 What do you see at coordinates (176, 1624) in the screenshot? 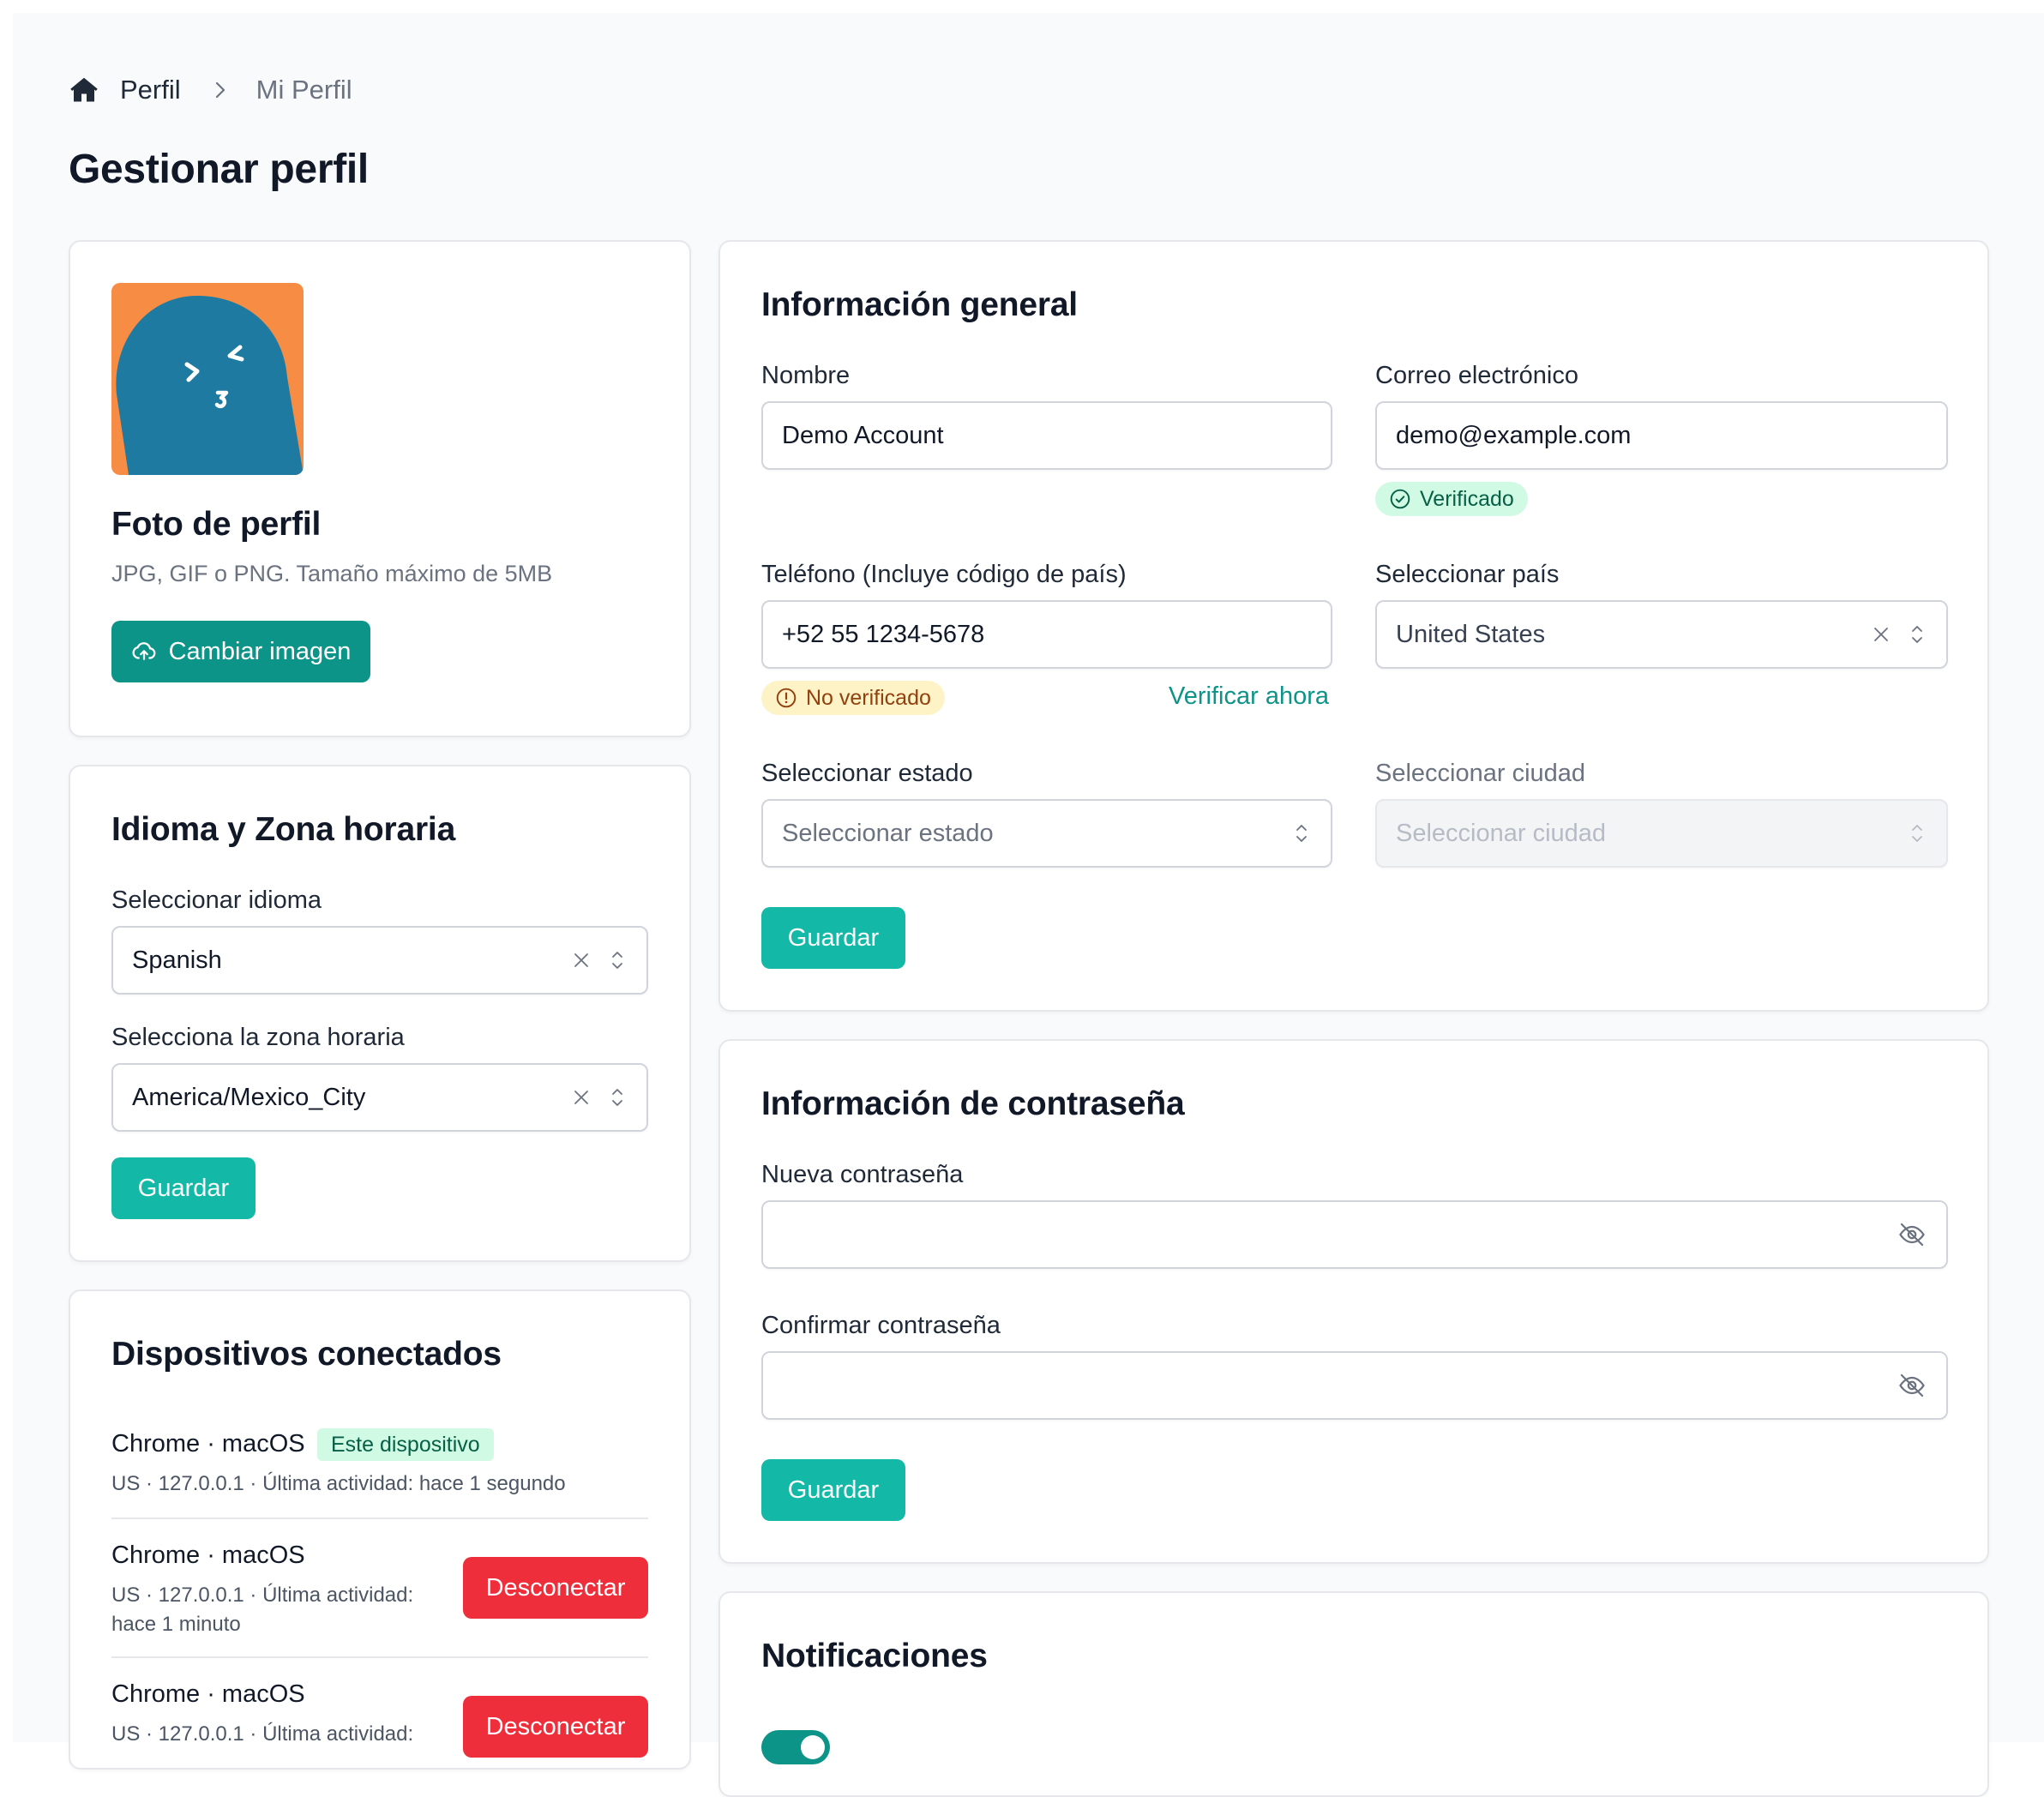
I see `device-meta: hace 1 minuto` at bounding box center [176, 1624].